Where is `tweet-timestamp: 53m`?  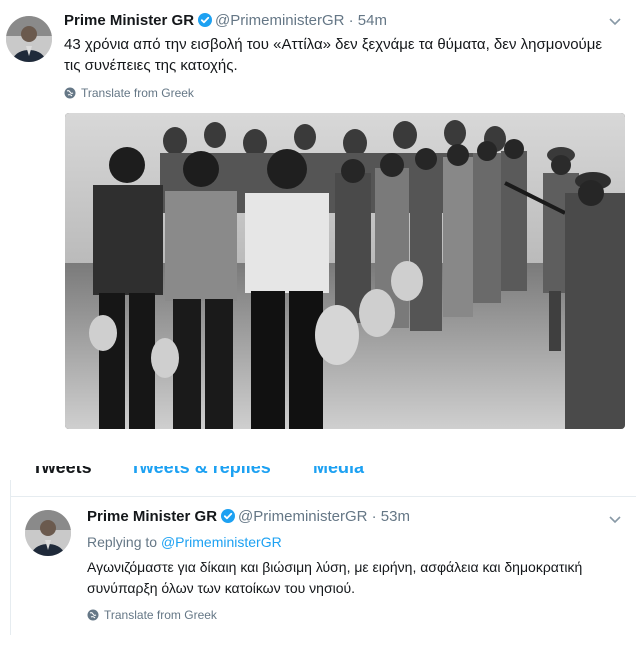 tweet-timestamp: 53m is located at coordinates (395, 516).